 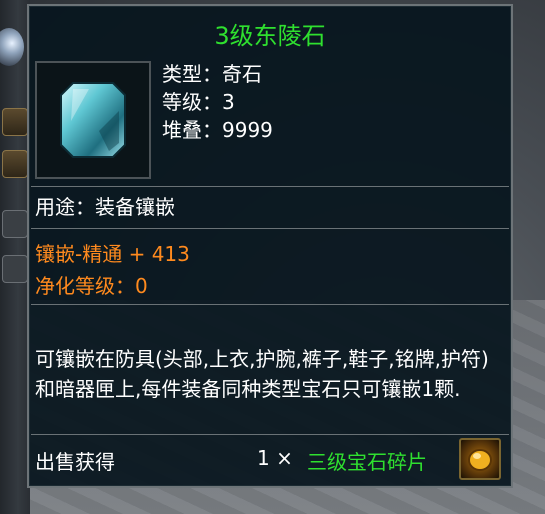 I want to click on refine-label: 净化等级：, so click(x=85, y=286).